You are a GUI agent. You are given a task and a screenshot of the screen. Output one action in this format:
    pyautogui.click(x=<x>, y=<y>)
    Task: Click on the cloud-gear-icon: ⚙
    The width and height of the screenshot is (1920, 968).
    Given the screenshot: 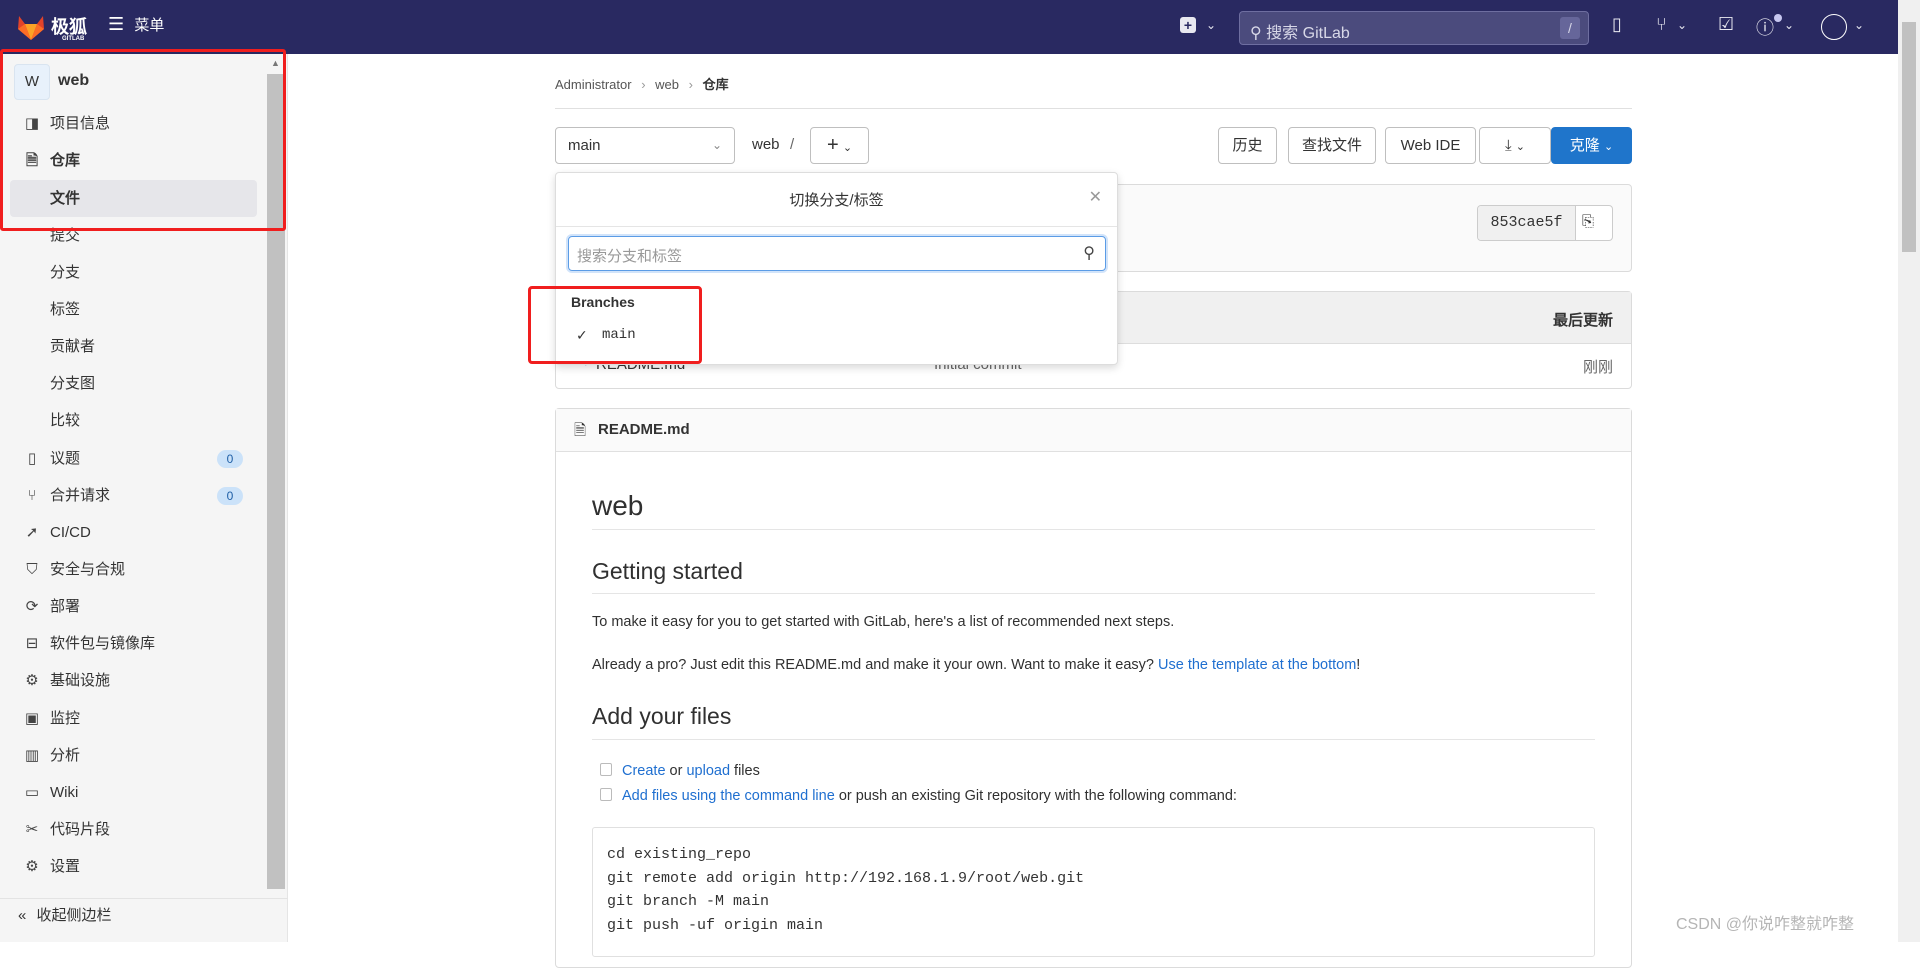 What is the action you would take?
    pyautogui.click(x=32, y=680)
    